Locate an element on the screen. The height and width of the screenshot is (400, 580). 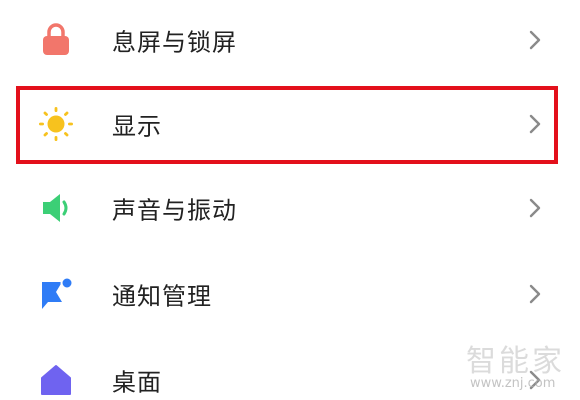
notification-flag-icon is located at coordinates (56, 294).